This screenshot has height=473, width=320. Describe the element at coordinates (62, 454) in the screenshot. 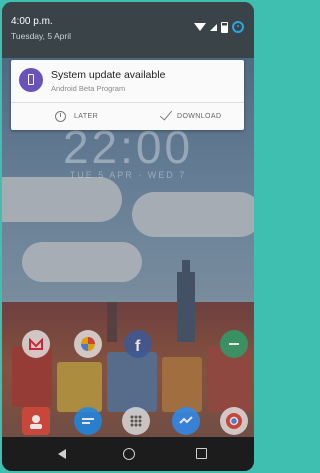

I see `back-icon` at that location.